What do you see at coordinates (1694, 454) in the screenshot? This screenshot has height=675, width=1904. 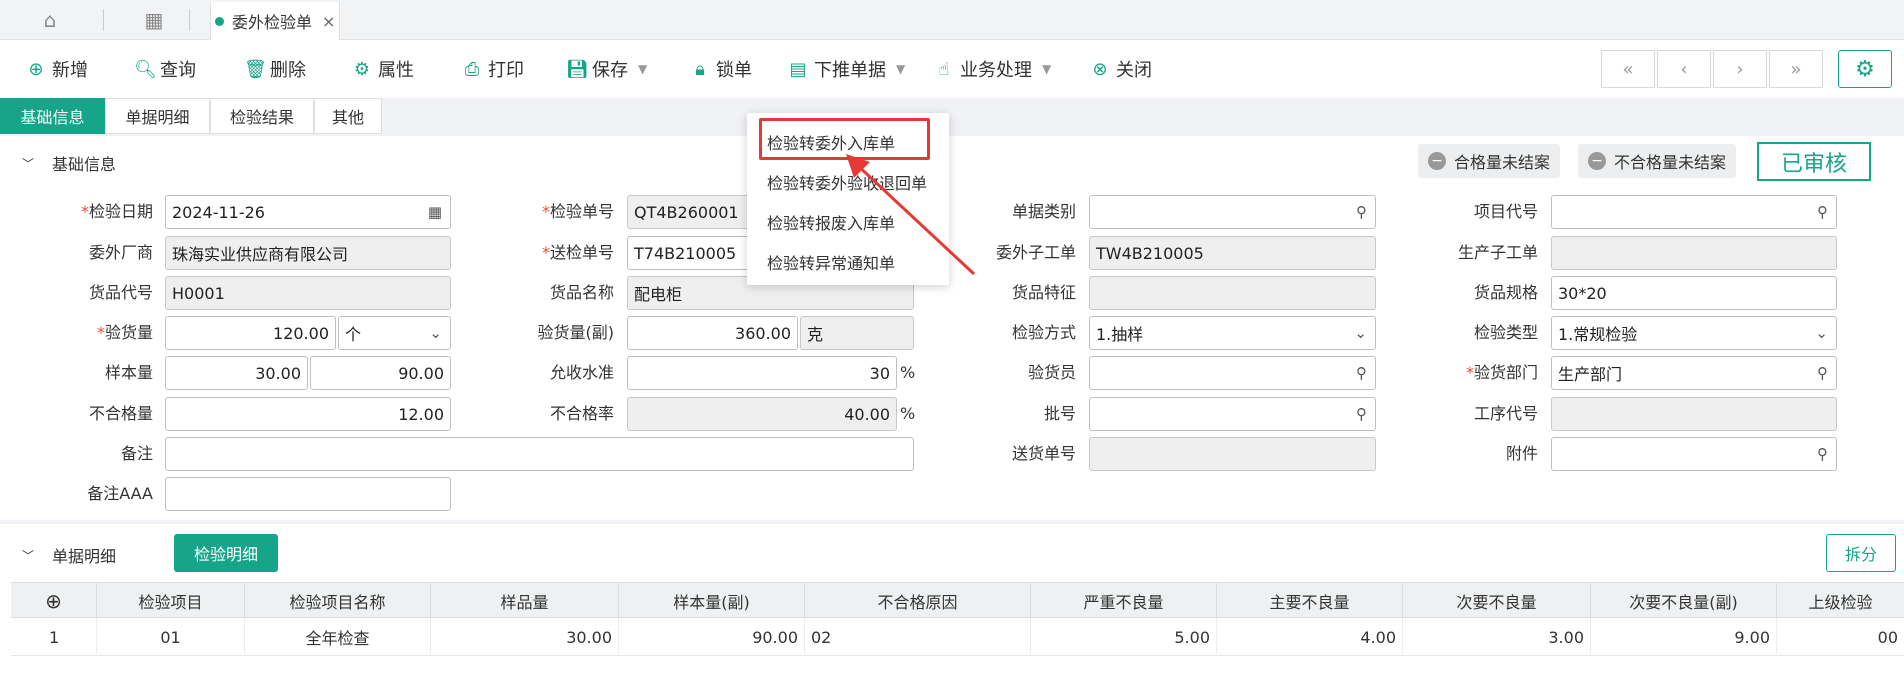 I see `attachment-field: ⚲` at bounding box center [1694, 454].